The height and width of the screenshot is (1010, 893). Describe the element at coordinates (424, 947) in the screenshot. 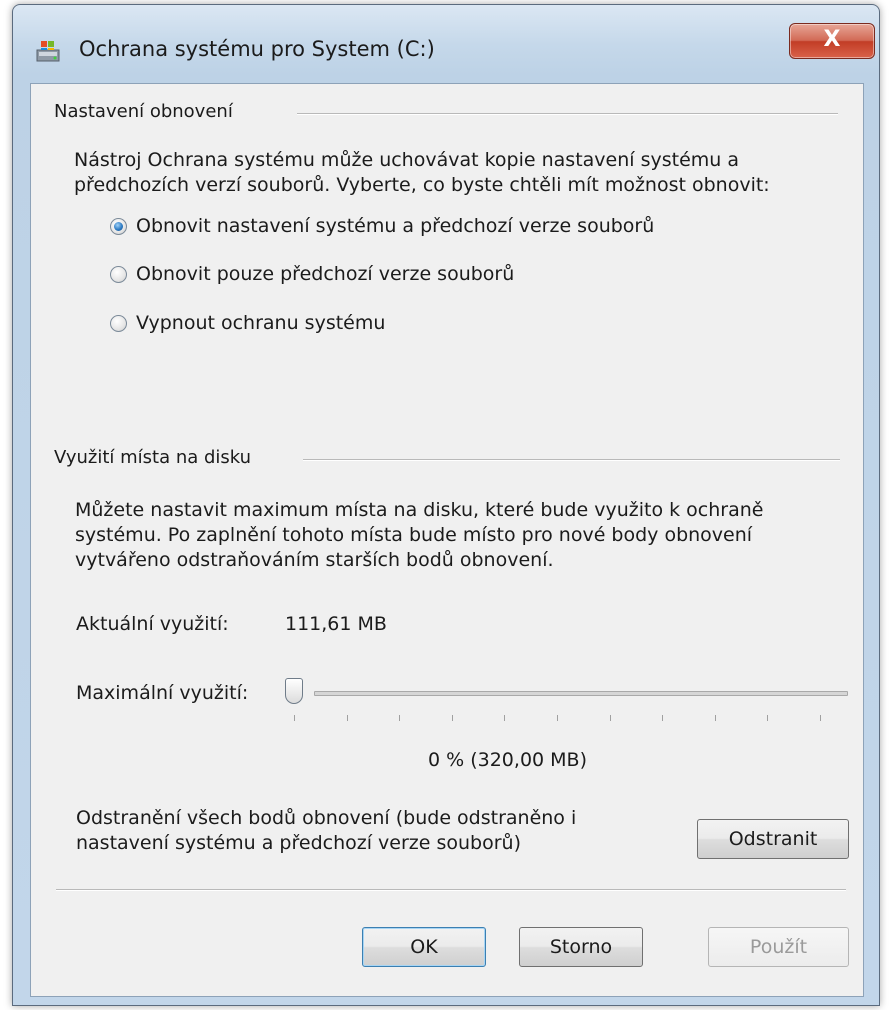

I see `ok-button: OK` at that location.